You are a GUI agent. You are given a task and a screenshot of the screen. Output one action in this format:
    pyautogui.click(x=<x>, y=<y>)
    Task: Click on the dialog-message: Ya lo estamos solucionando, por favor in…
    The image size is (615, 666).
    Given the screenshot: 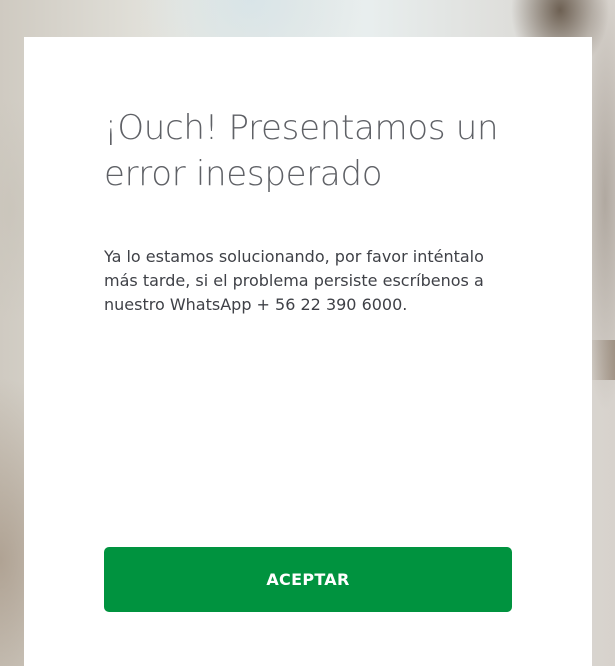 What is the action you would take?
    pyautogui.click(x=294, y=280)
    